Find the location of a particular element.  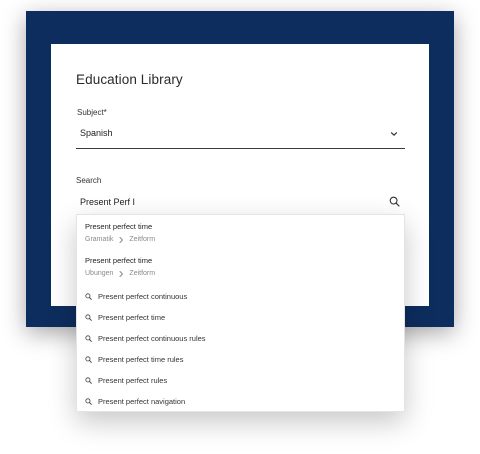

search-input is located at coordinates (240, 202).